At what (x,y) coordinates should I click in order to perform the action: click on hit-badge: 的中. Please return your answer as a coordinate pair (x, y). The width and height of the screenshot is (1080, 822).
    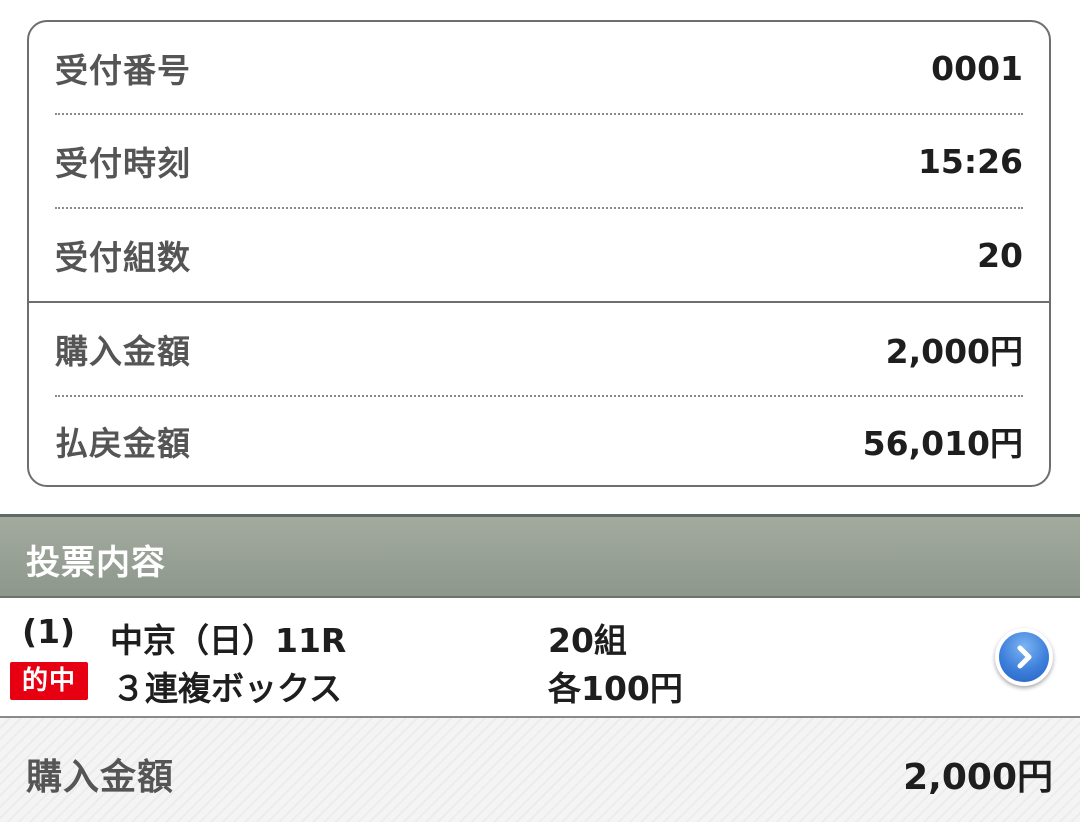
    Looking at the image, I should click on (49, 681).